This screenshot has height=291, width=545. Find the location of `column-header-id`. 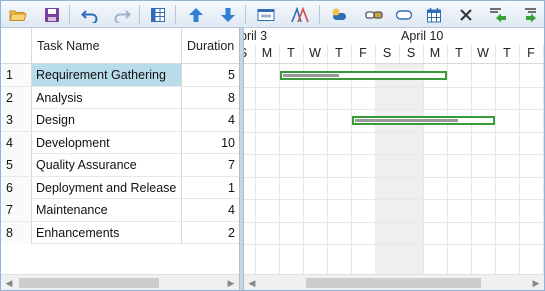

column-header-id is located at coordinates (16, 46).